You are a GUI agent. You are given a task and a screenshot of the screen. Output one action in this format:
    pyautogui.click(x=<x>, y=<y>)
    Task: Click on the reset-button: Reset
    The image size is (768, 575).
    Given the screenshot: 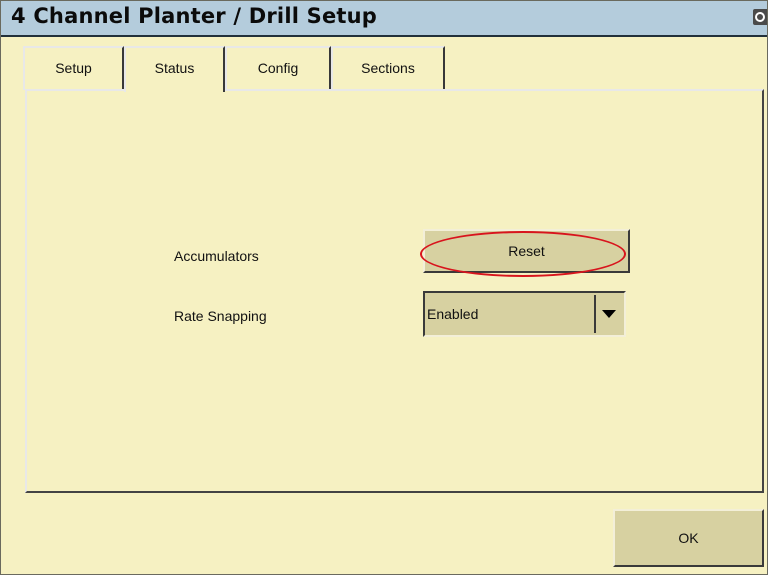 What is the action you would take?
    pyautogui.click(x=526, y=251)
    